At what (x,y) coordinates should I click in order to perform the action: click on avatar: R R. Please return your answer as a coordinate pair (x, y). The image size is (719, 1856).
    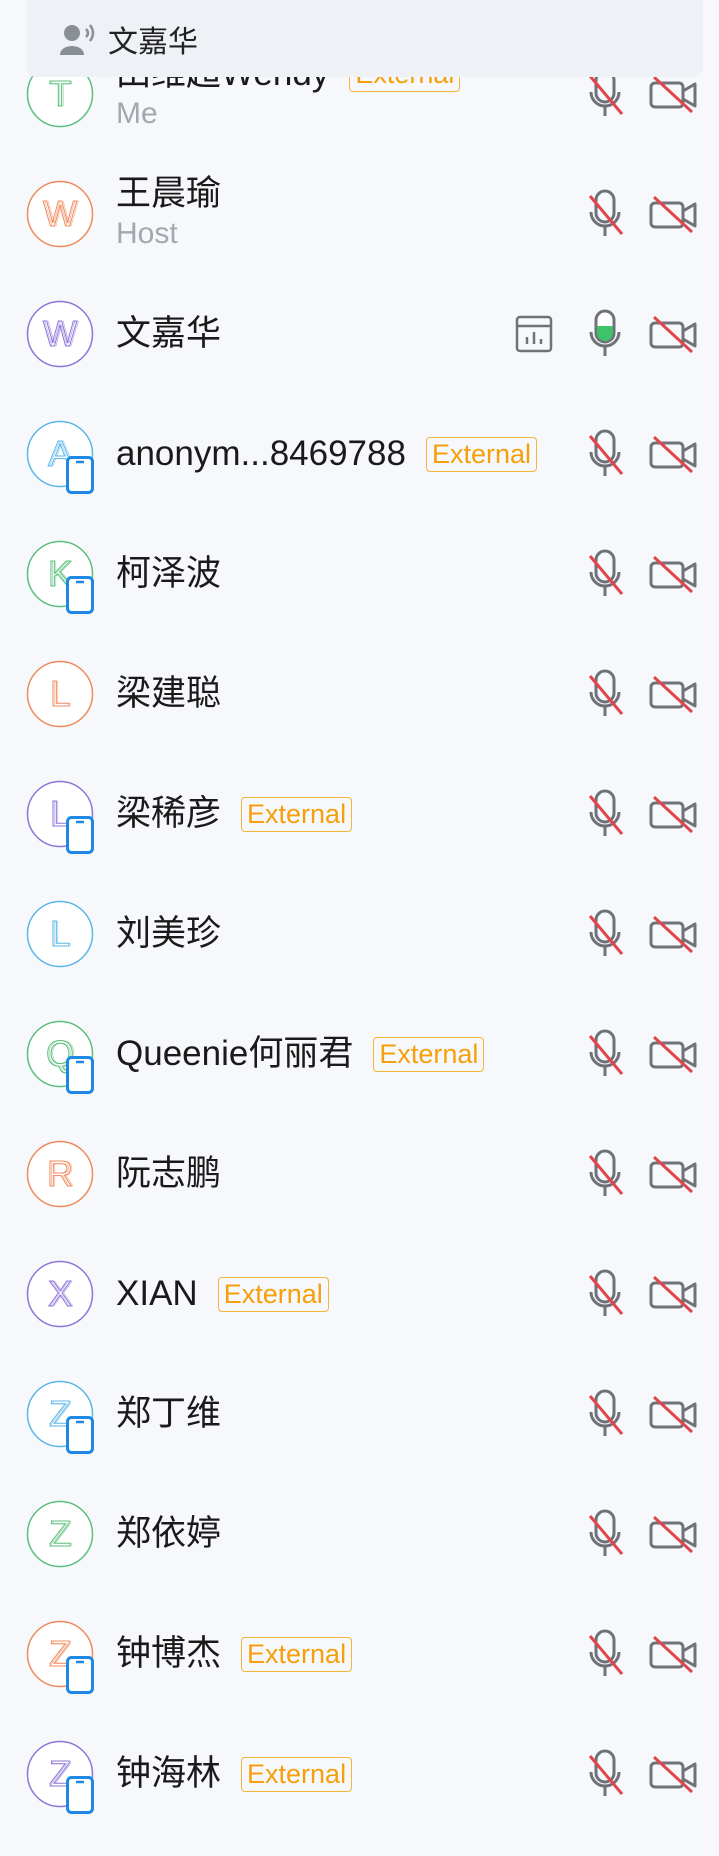
    Looking at the image, I should click on (60, 1174).